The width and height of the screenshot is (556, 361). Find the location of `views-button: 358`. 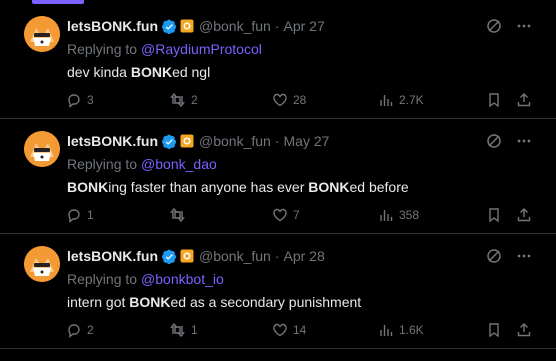

views-button: 358 is located at coordinates (432, 215).